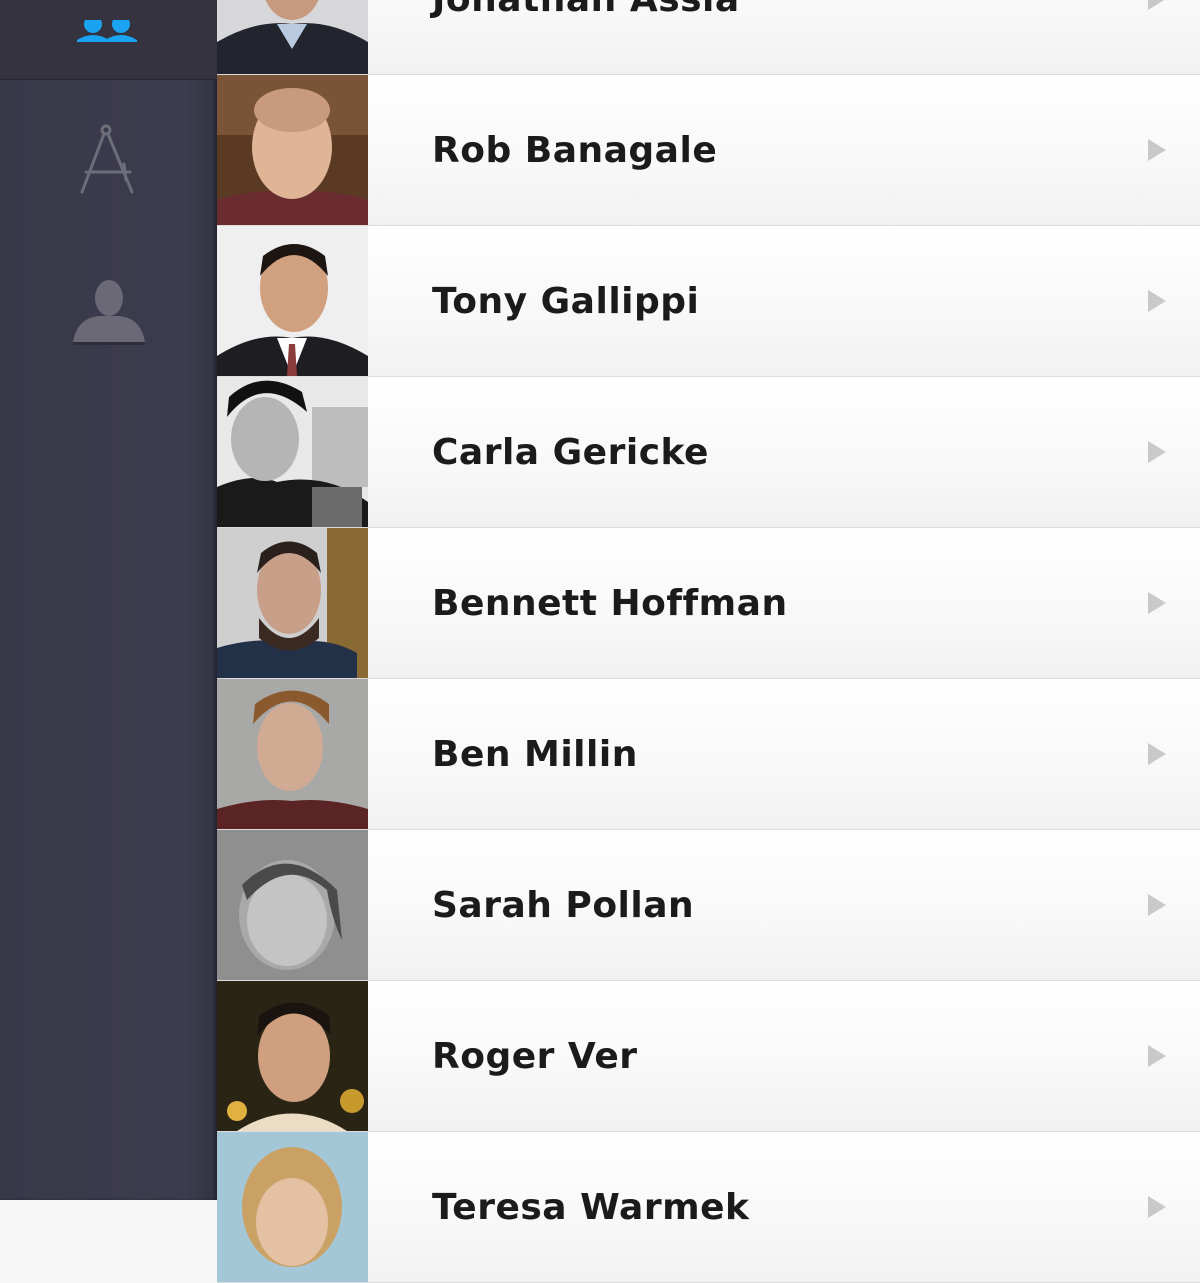 The height and width of the screenshot is (1283, 1200). What do you see at coordinates (610, 603) in the screenshot?
I see `contact-name: Bennett Hoffman` at bounding box center [610, 603].